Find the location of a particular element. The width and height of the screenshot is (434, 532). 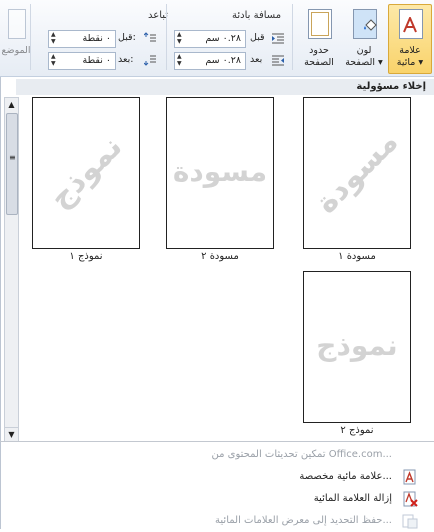

watermark-caption: نموذج ٢ is located at coordinates (357, 430).